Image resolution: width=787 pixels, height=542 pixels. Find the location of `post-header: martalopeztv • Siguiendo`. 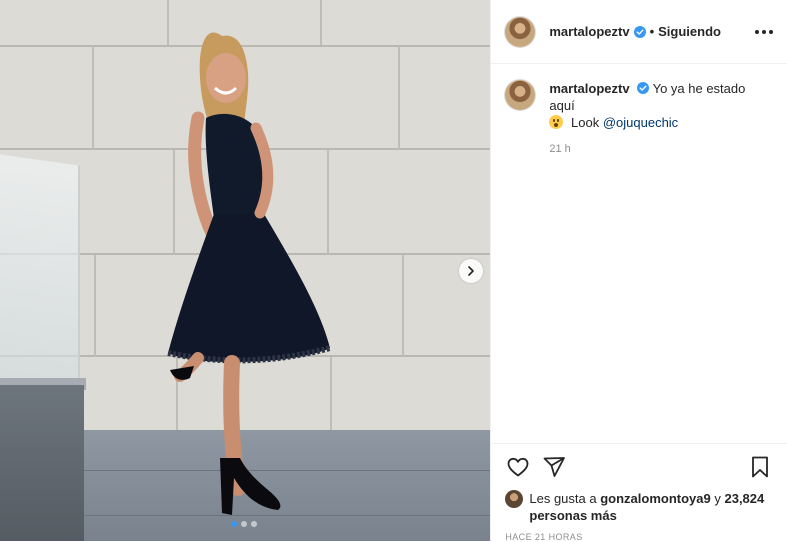

post-header: martalopeztv • Siguiendo is located at coordinates (639, 32).